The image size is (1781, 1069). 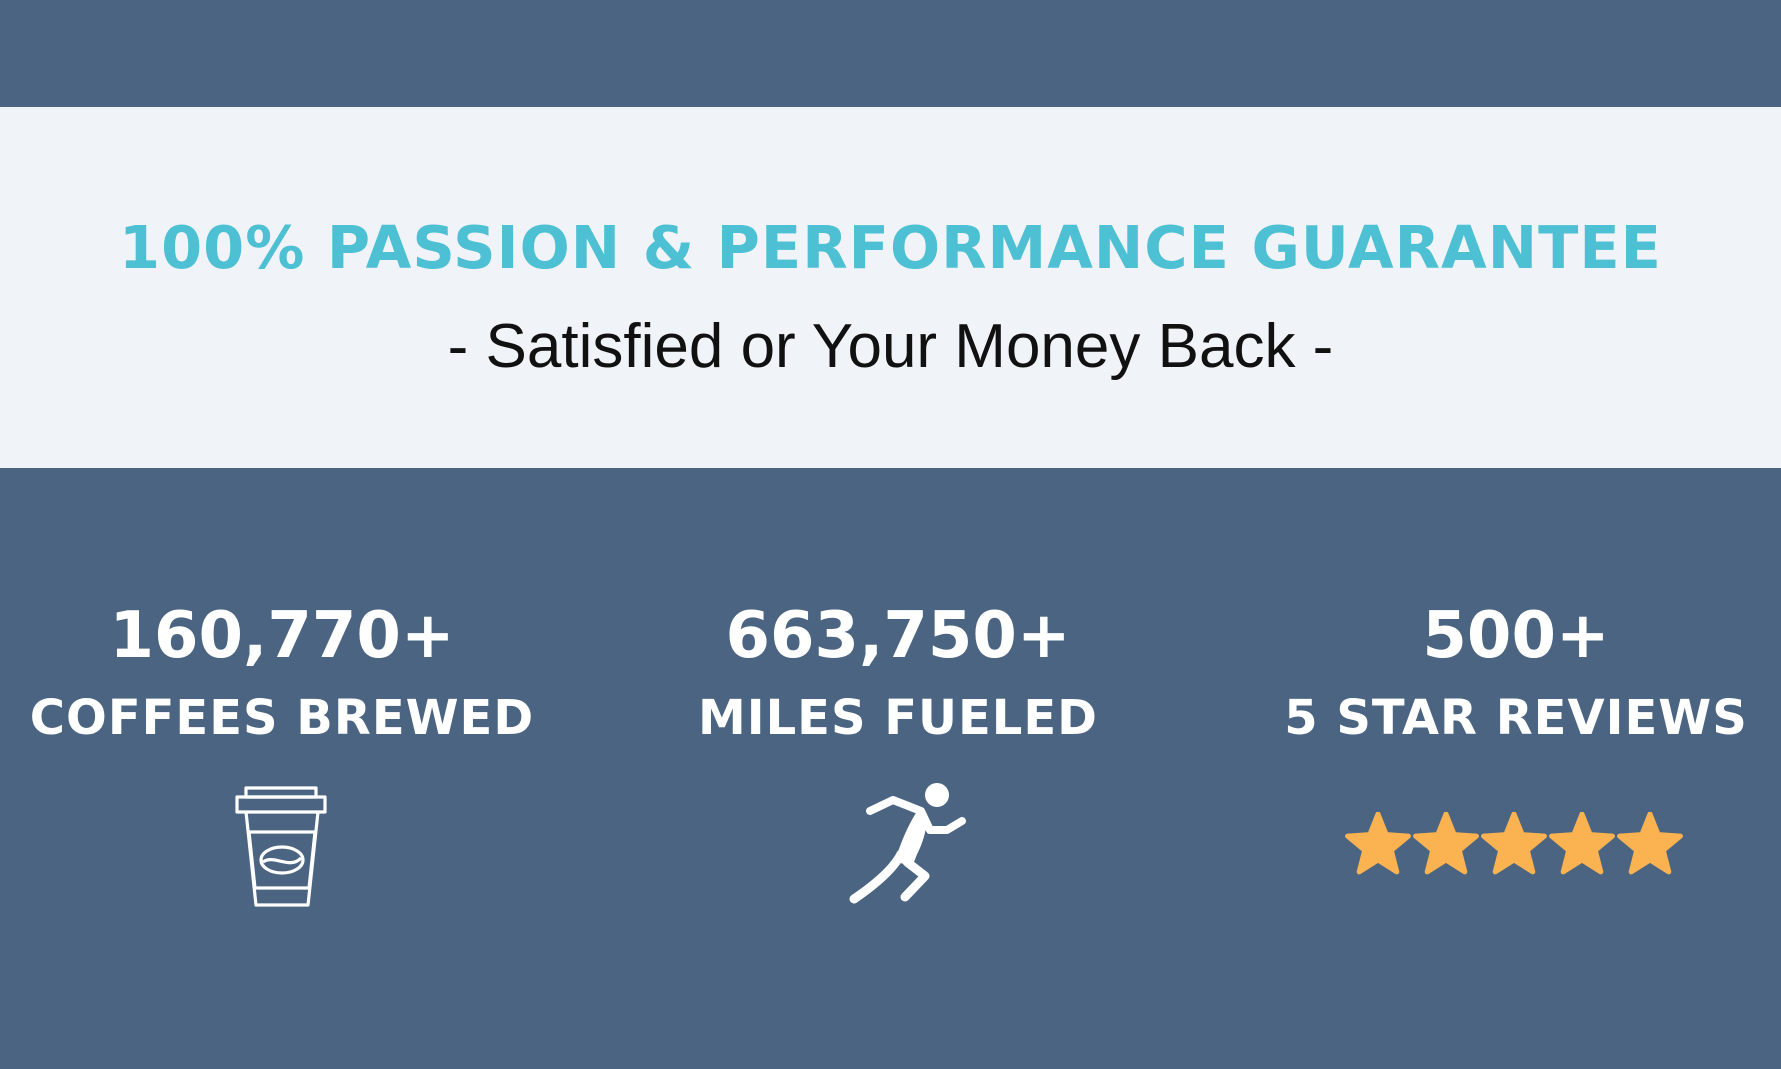 I want to click on stat-reviews: 500+ 5 STAR REVIEWS, so click(x=1498, y=673).